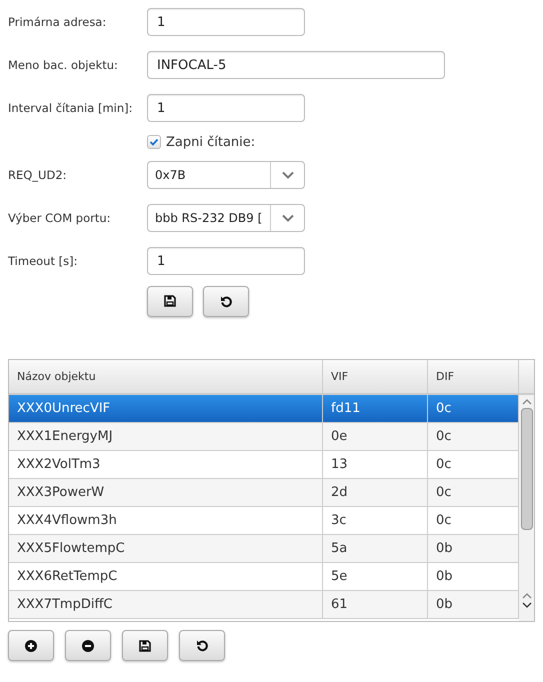  I want to click on dropdown: bbb RS-232 DB9 [, so click(226, 218).